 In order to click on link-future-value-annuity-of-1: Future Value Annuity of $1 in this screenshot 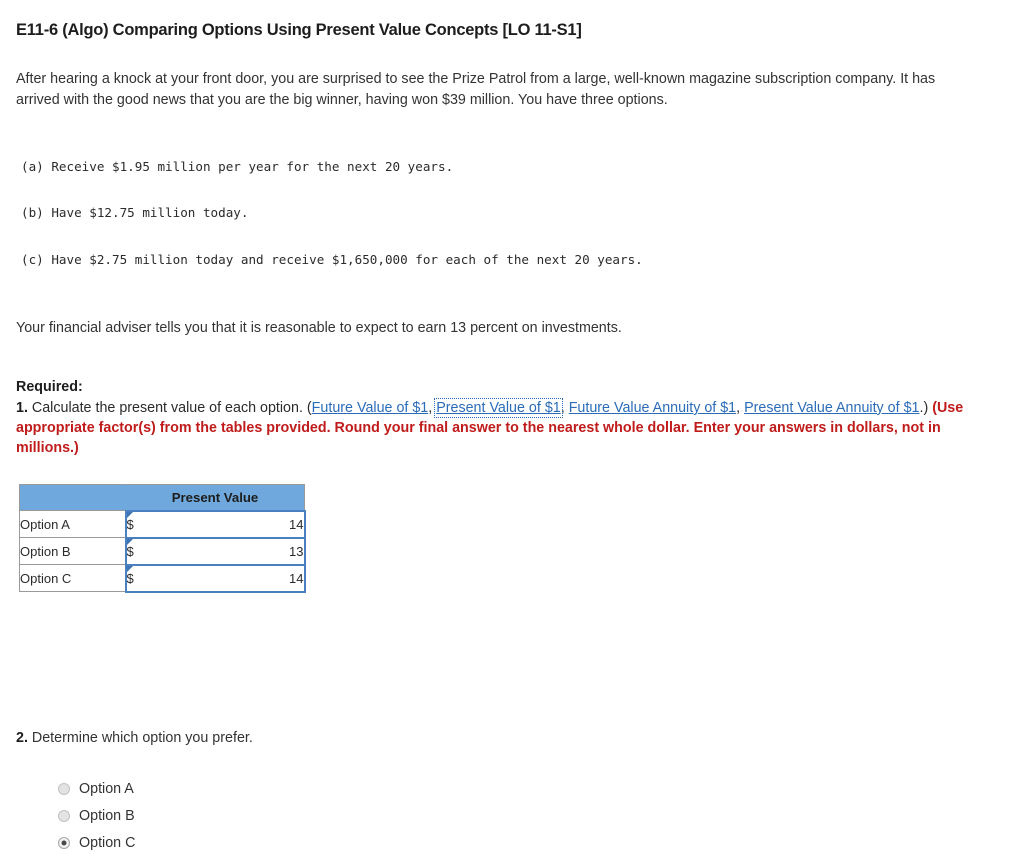, I will do `click(652, 408)`.